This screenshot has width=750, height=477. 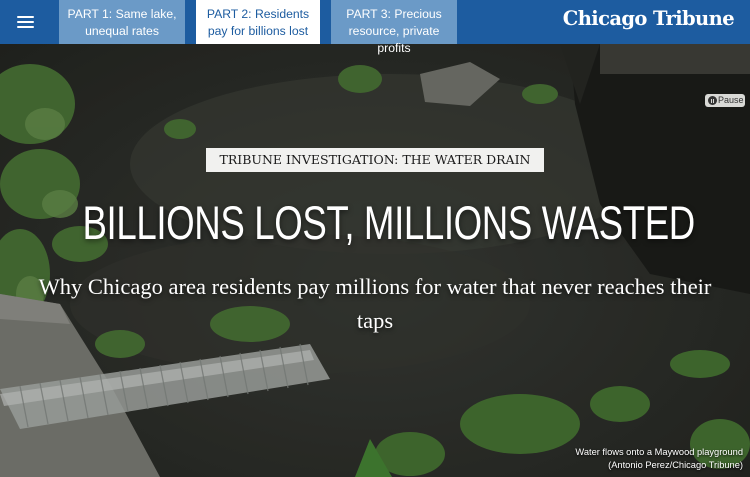 I want to click on pause-label: Pause, so click(x=731, y=100).